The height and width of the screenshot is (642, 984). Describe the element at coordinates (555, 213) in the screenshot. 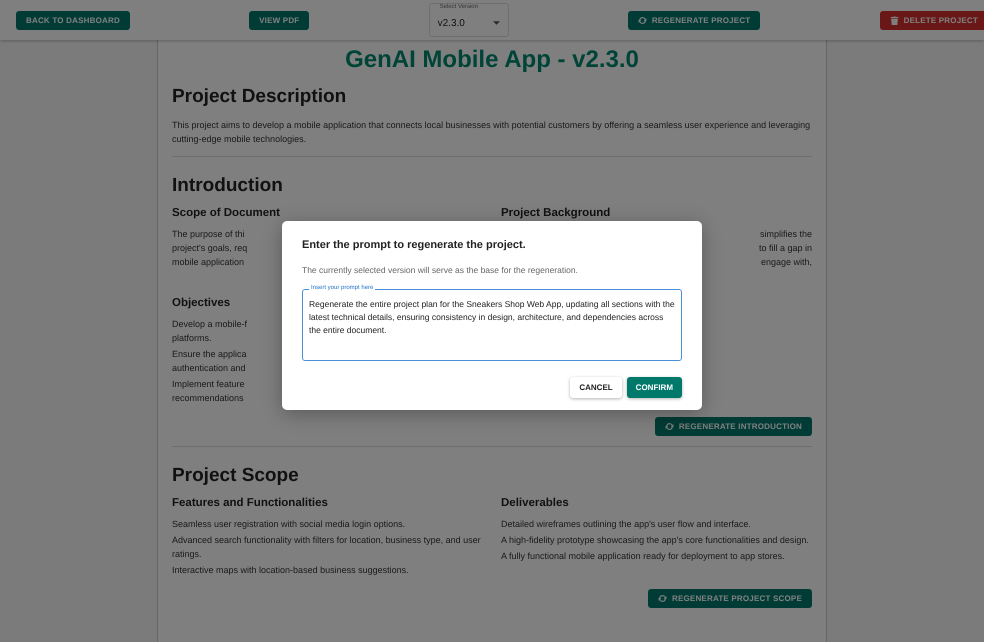

I see `subsection-heading: Project Background` at that location.